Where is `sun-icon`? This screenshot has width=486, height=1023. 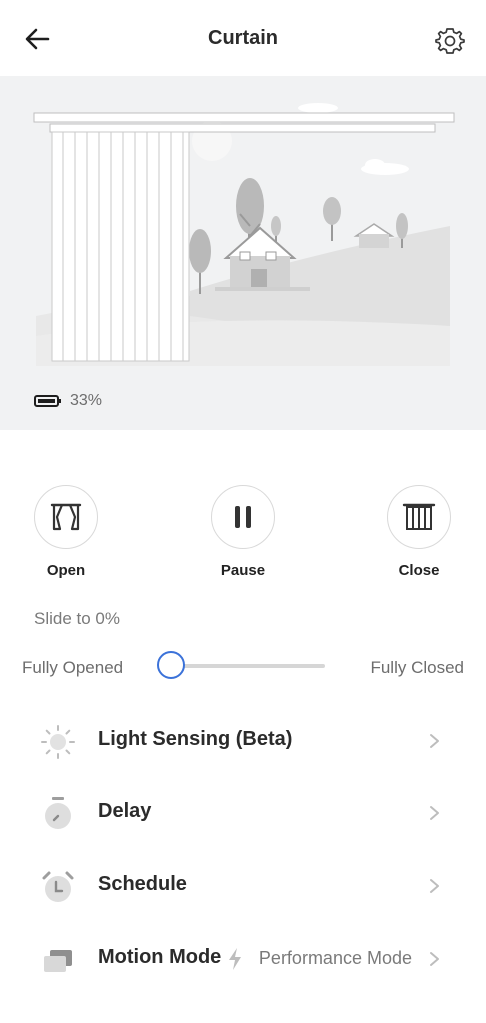
sun-icon is located at coordinates (58, 742).